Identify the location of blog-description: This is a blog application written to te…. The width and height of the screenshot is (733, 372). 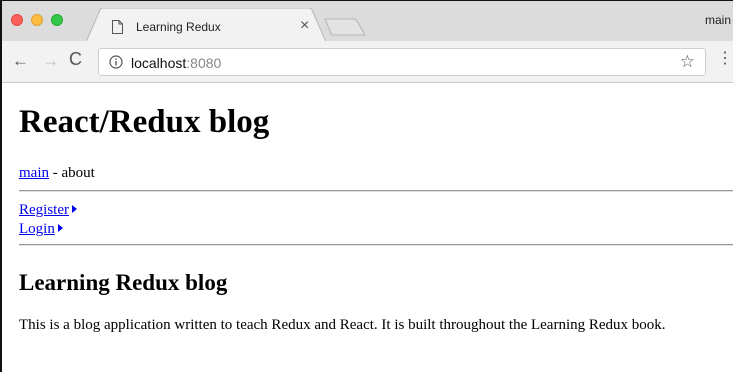
(342, 325).